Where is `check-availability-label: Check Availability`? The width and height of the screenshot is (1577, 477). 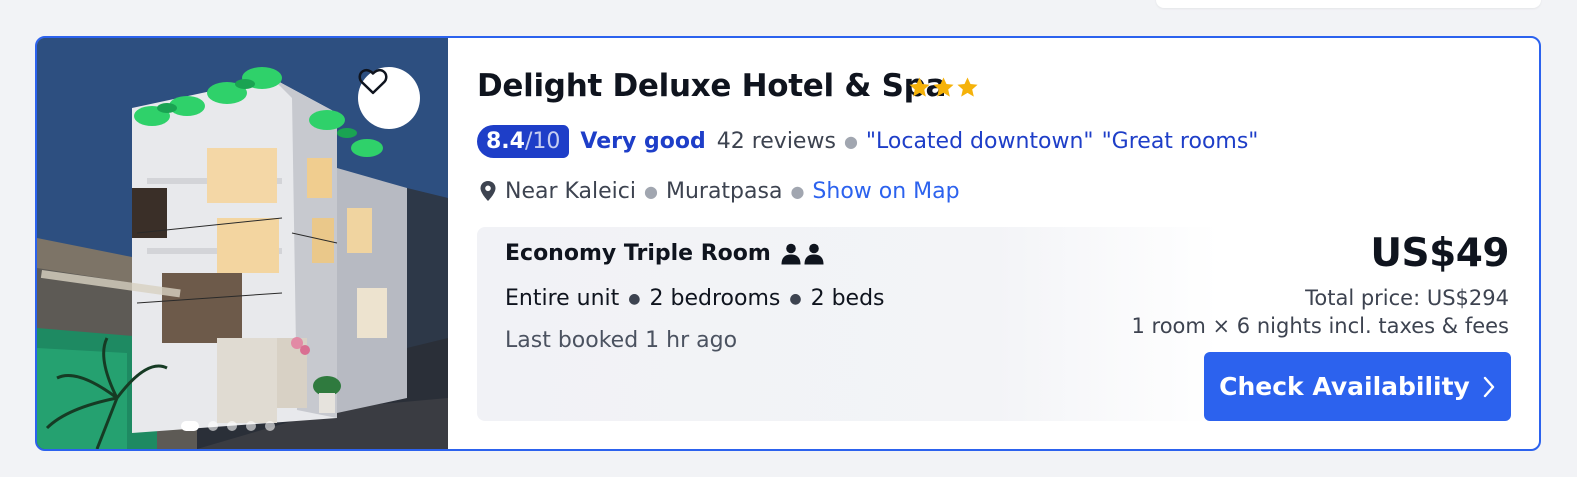
check-availability-label: Check Availability is located at coordinates (1344, 386).